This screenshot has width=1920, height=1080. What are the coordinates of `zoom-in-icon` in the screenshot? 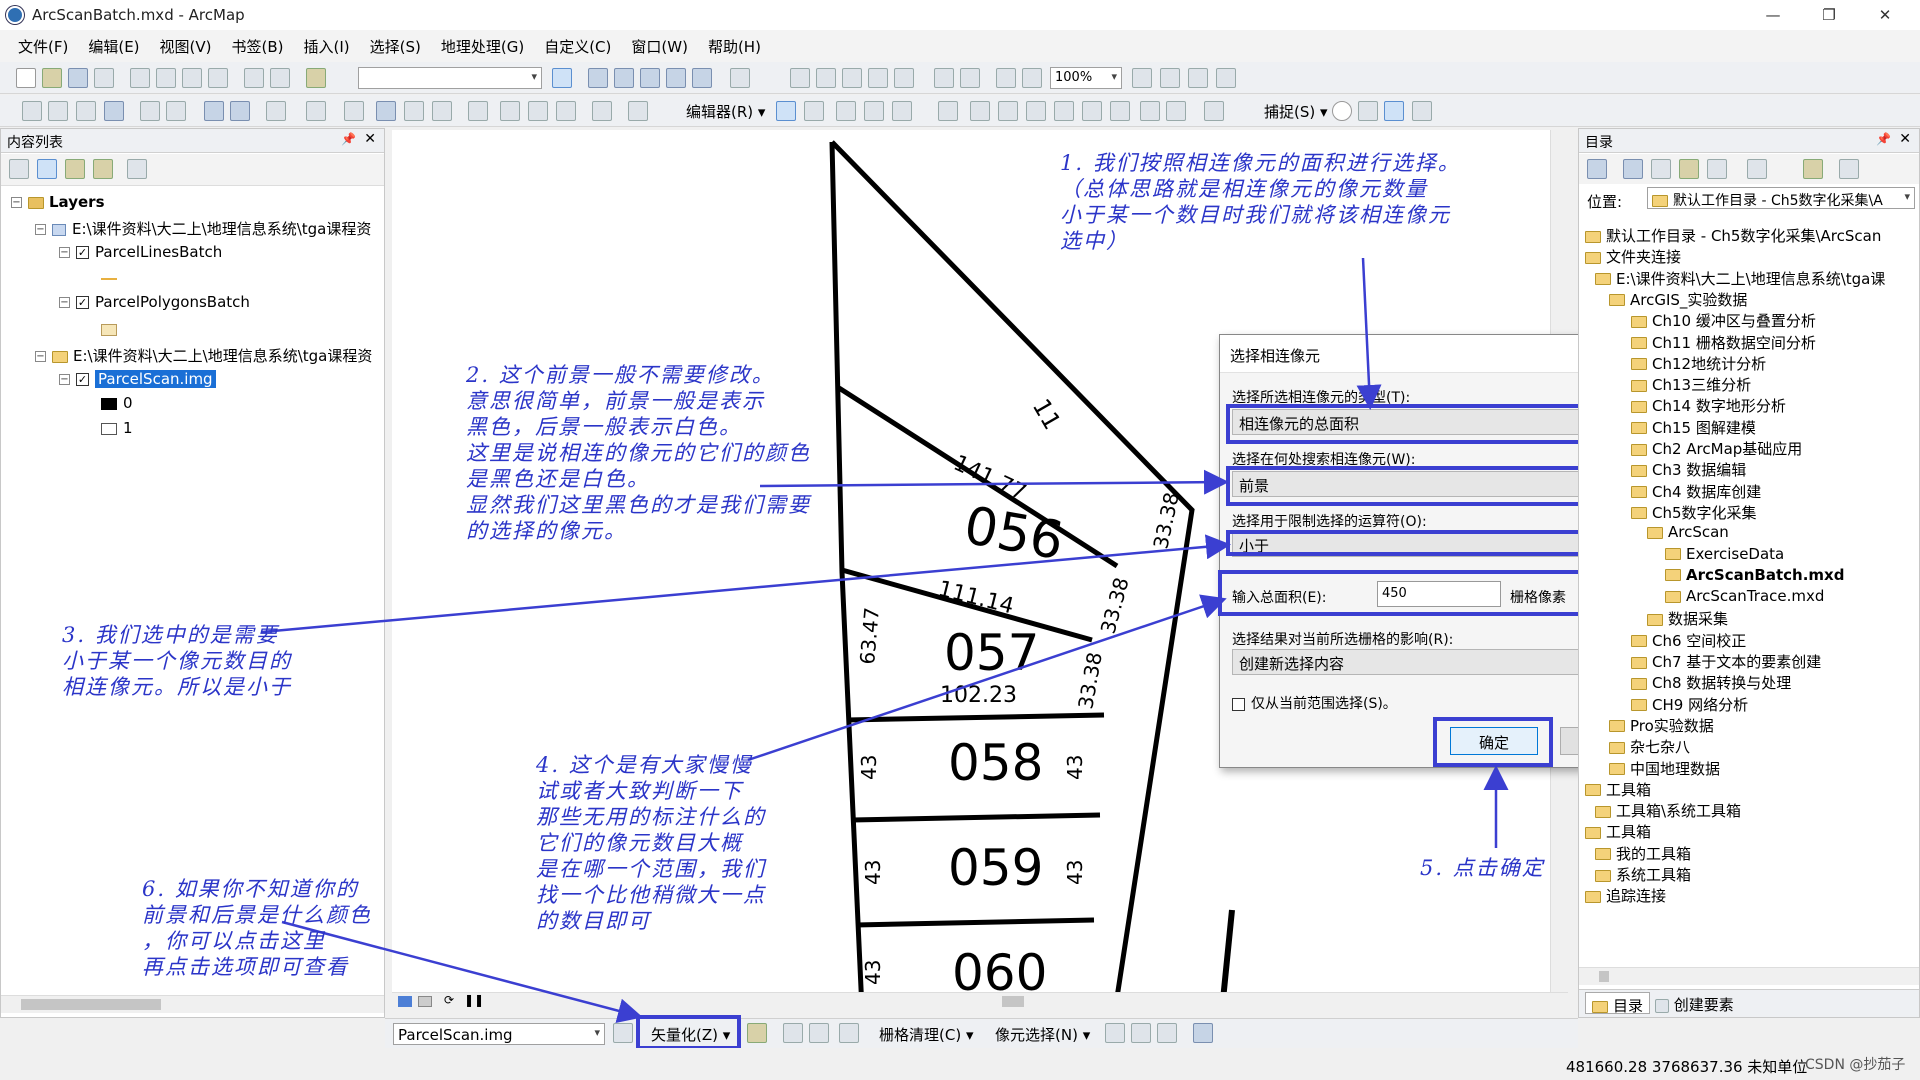 It's located at (32, 111).